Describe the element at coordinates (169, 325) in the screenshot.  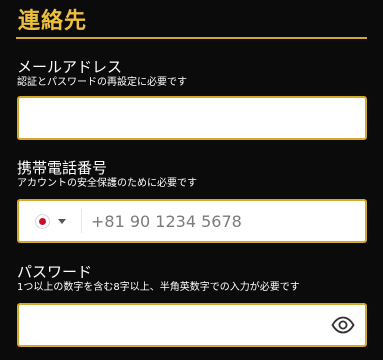
I see `password-field` at that location.